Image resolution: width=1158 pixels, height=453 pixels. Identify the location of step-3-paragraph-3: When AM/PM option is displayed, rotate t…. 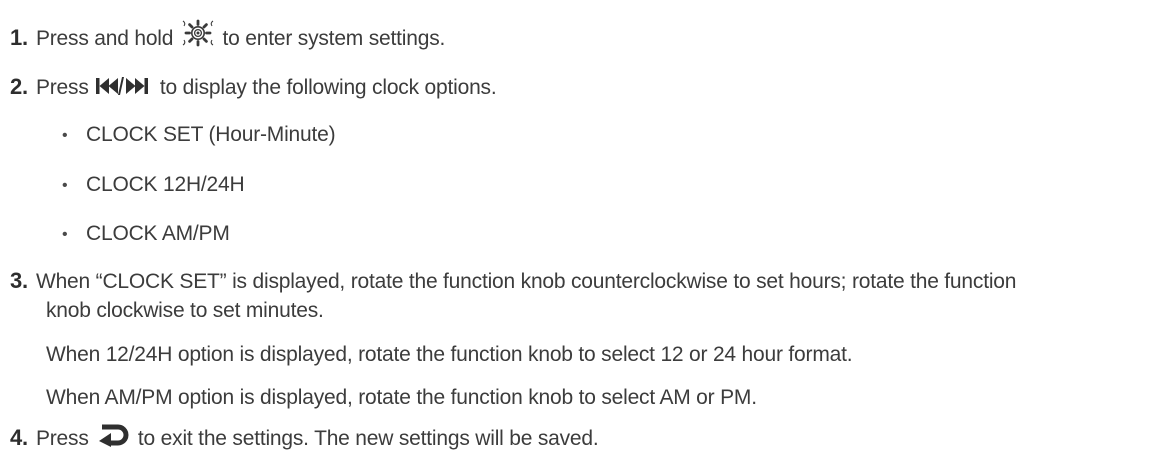
(401, 397).